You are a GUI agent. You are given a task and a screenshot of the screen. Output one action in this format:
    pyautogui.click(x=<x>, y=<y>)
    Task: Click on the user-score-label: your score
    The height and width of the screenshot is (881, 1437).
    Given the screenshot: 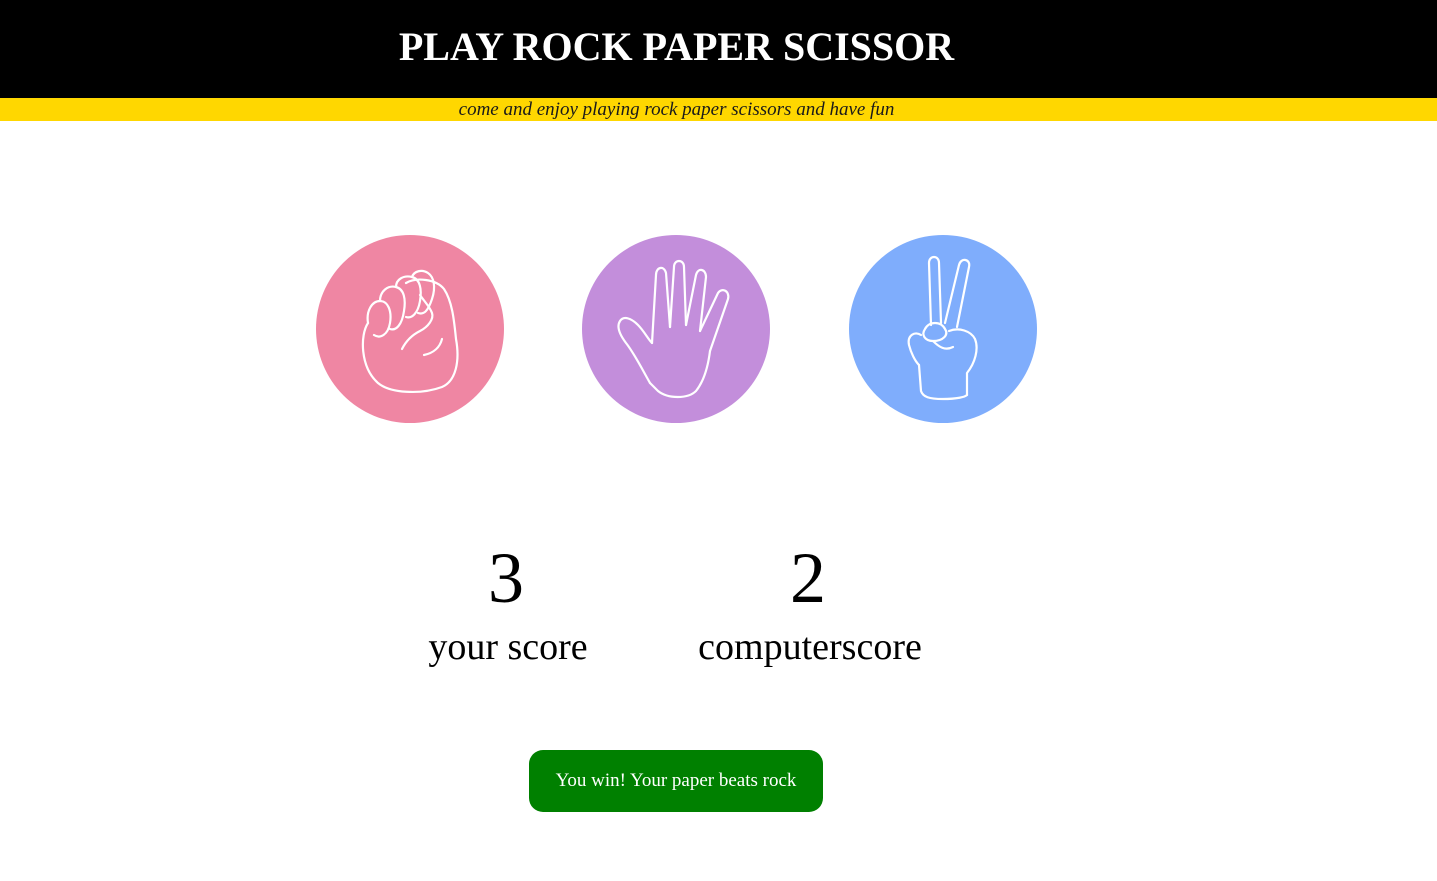 What is the action you would take?
    pyautogui.click(x=508, y=647)
    